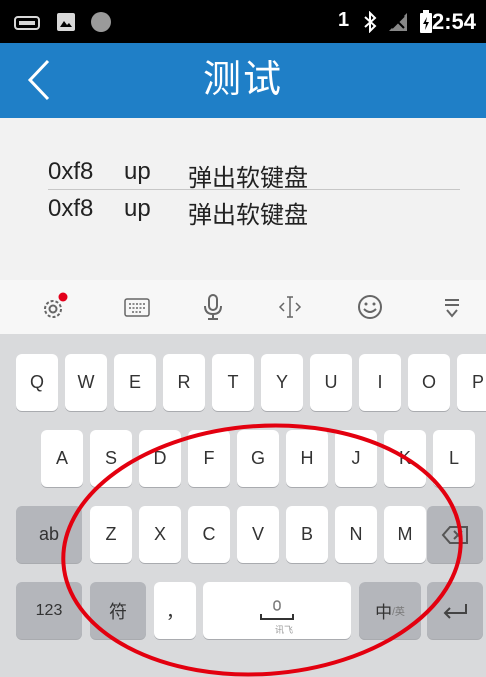 The height and width of the screenshot is (677, 486). What do you see at coordinates (111, 534) in the screenshot?
I see `key-z: Z` at bounding box center [111, 534].